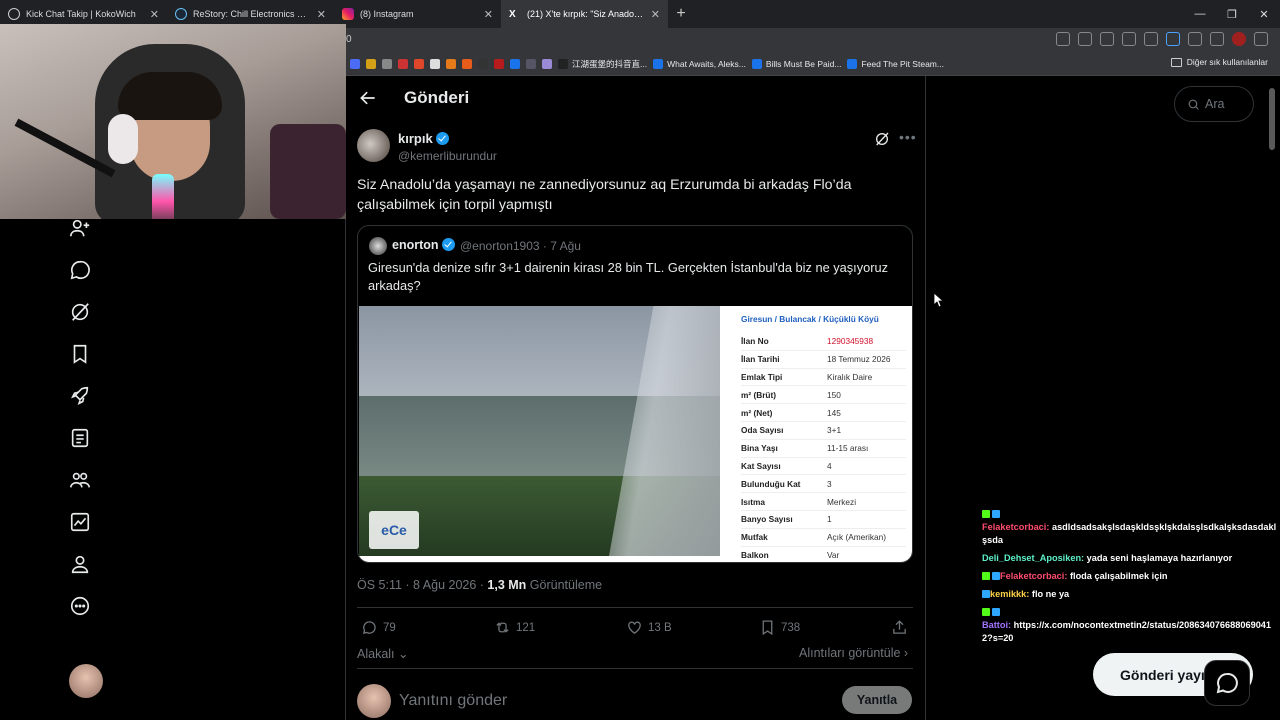  Describe the element at coordinates (80, 228) in the screenshot. I see `follow-user-icon` at that location.